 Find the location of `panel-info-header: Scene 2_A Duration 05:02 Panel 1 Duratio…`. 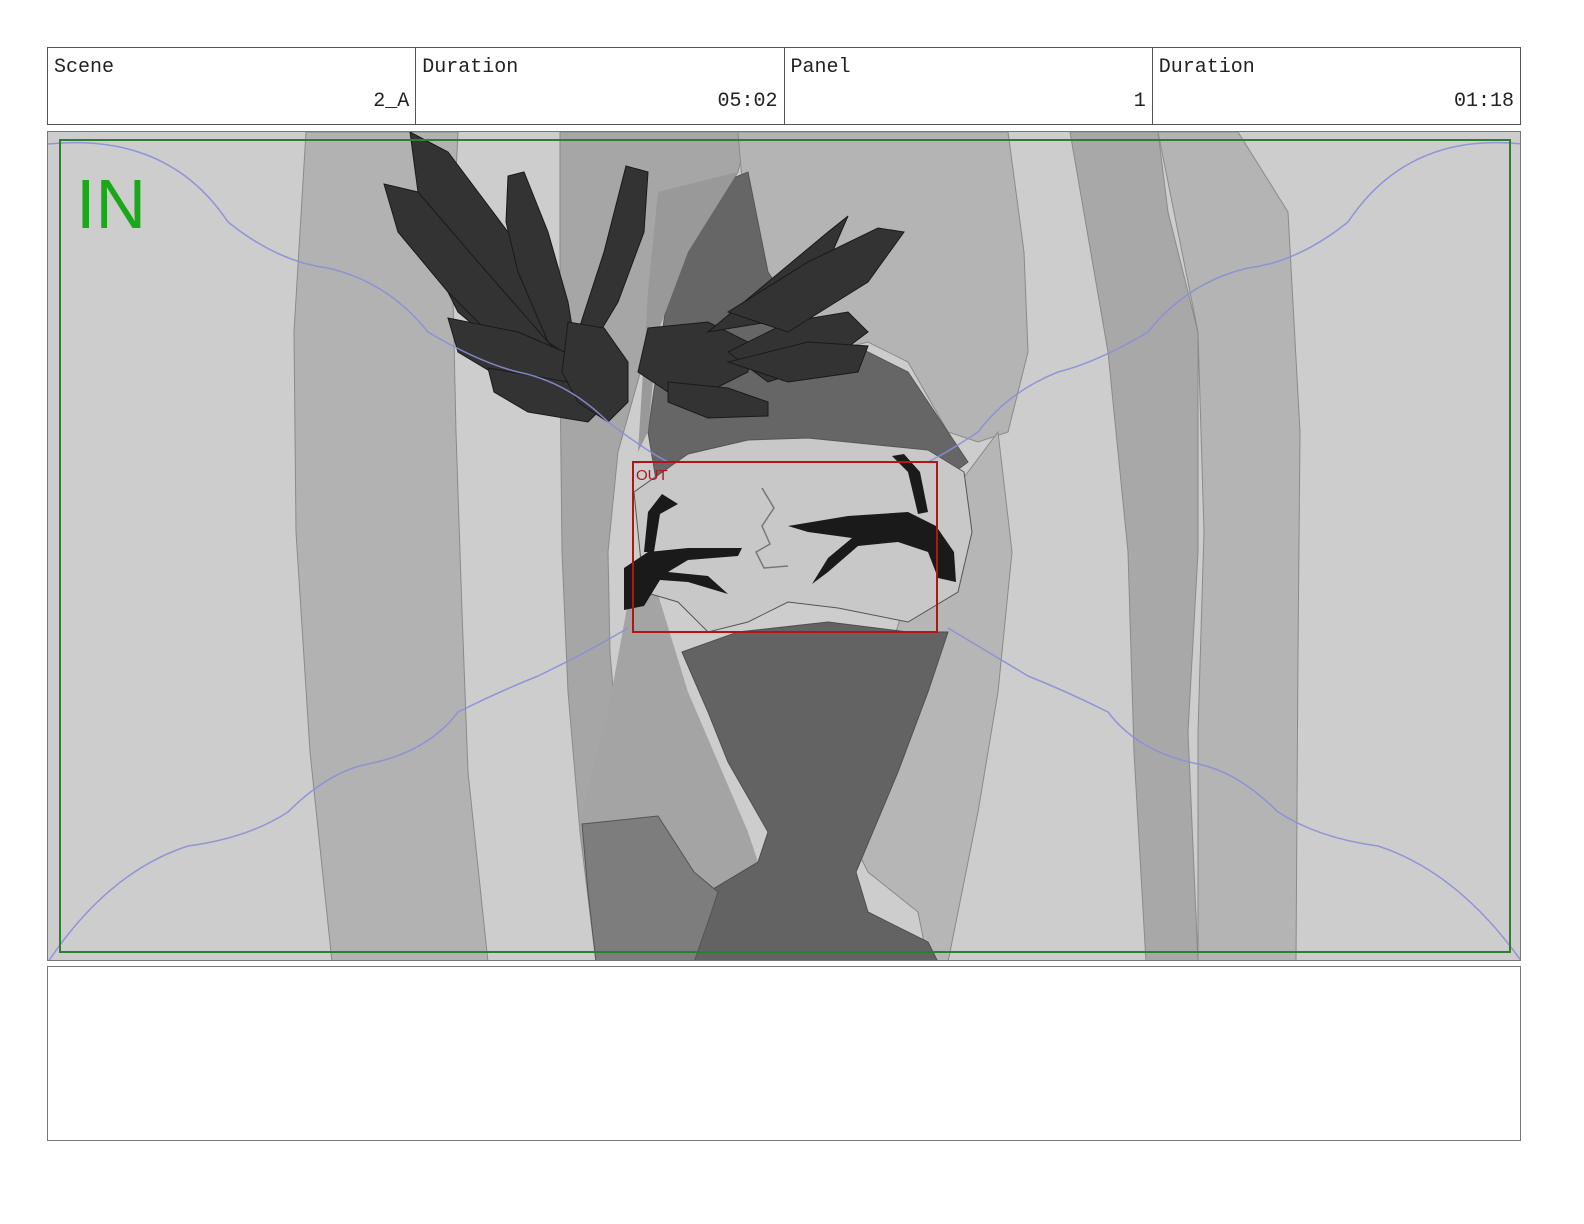

panel-info-header: Scene 2_A Duration 05:02 Panel 1 Duratio… is located at coordinates (784, 86).